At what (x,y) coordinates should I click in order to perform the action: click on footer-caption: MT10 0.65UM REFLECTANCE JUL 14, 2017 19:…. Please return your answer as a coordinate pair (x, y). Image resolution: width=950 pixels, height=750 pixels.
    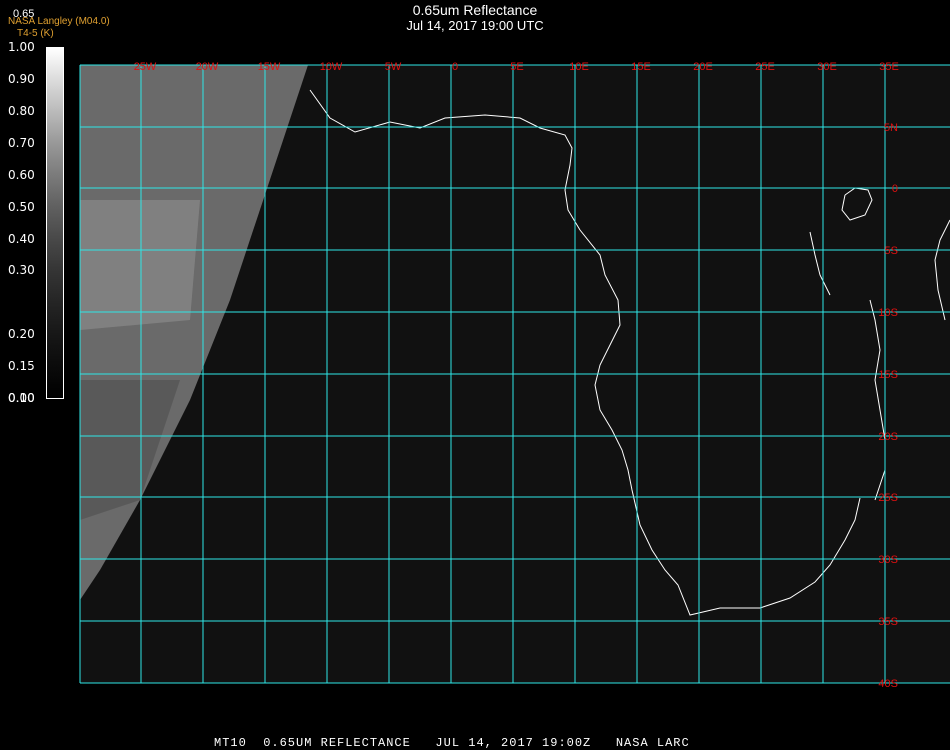
    Looking at the image, I should click on (452, 743).